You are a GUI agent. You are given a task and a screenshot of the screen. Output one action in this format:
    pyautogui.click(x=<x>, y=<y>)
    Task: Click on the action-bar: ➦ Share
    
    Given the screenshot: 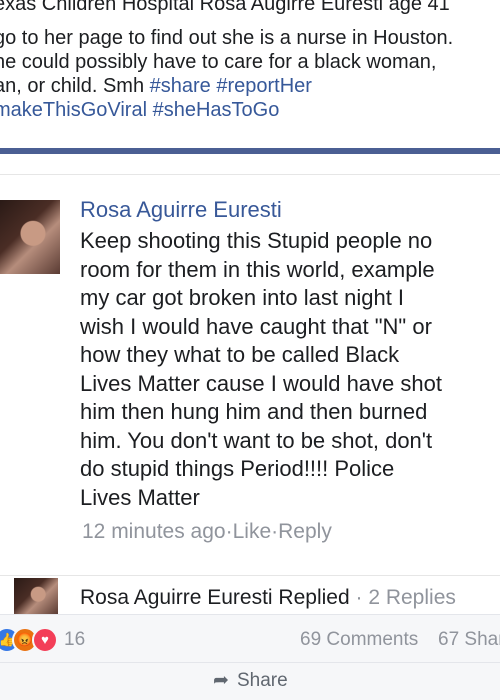 What is the action you would take?
    pyautogui.click(x=250, y=681)
    